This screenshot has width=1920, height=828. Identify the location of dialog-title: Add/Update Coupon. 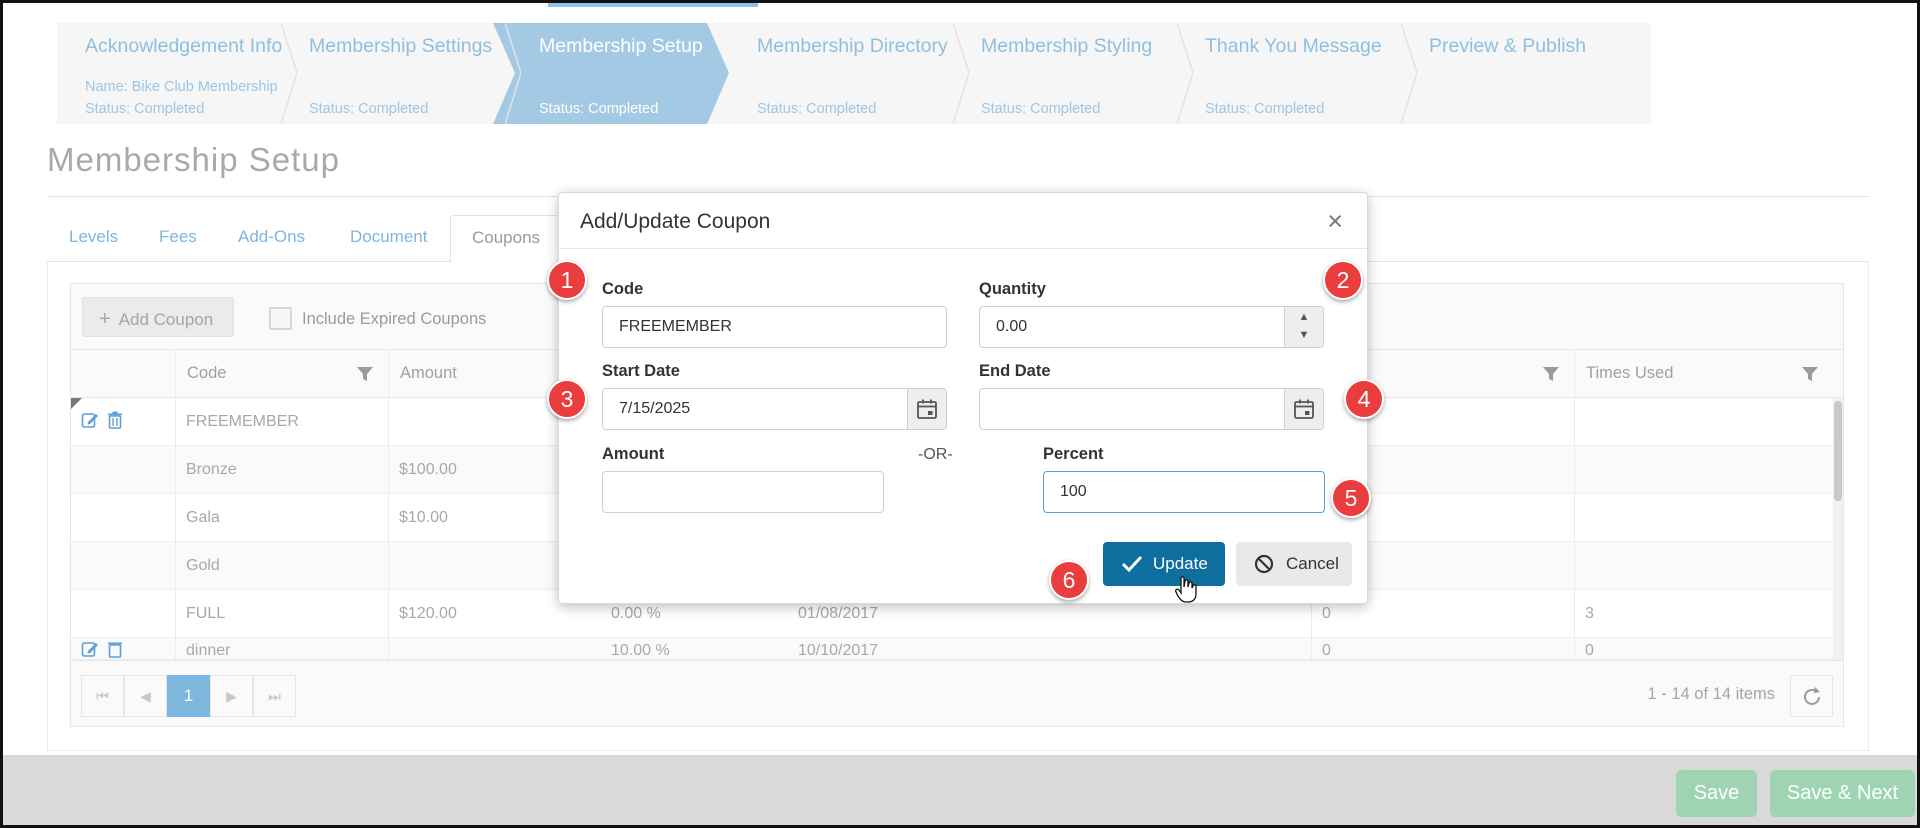
(675, 221).